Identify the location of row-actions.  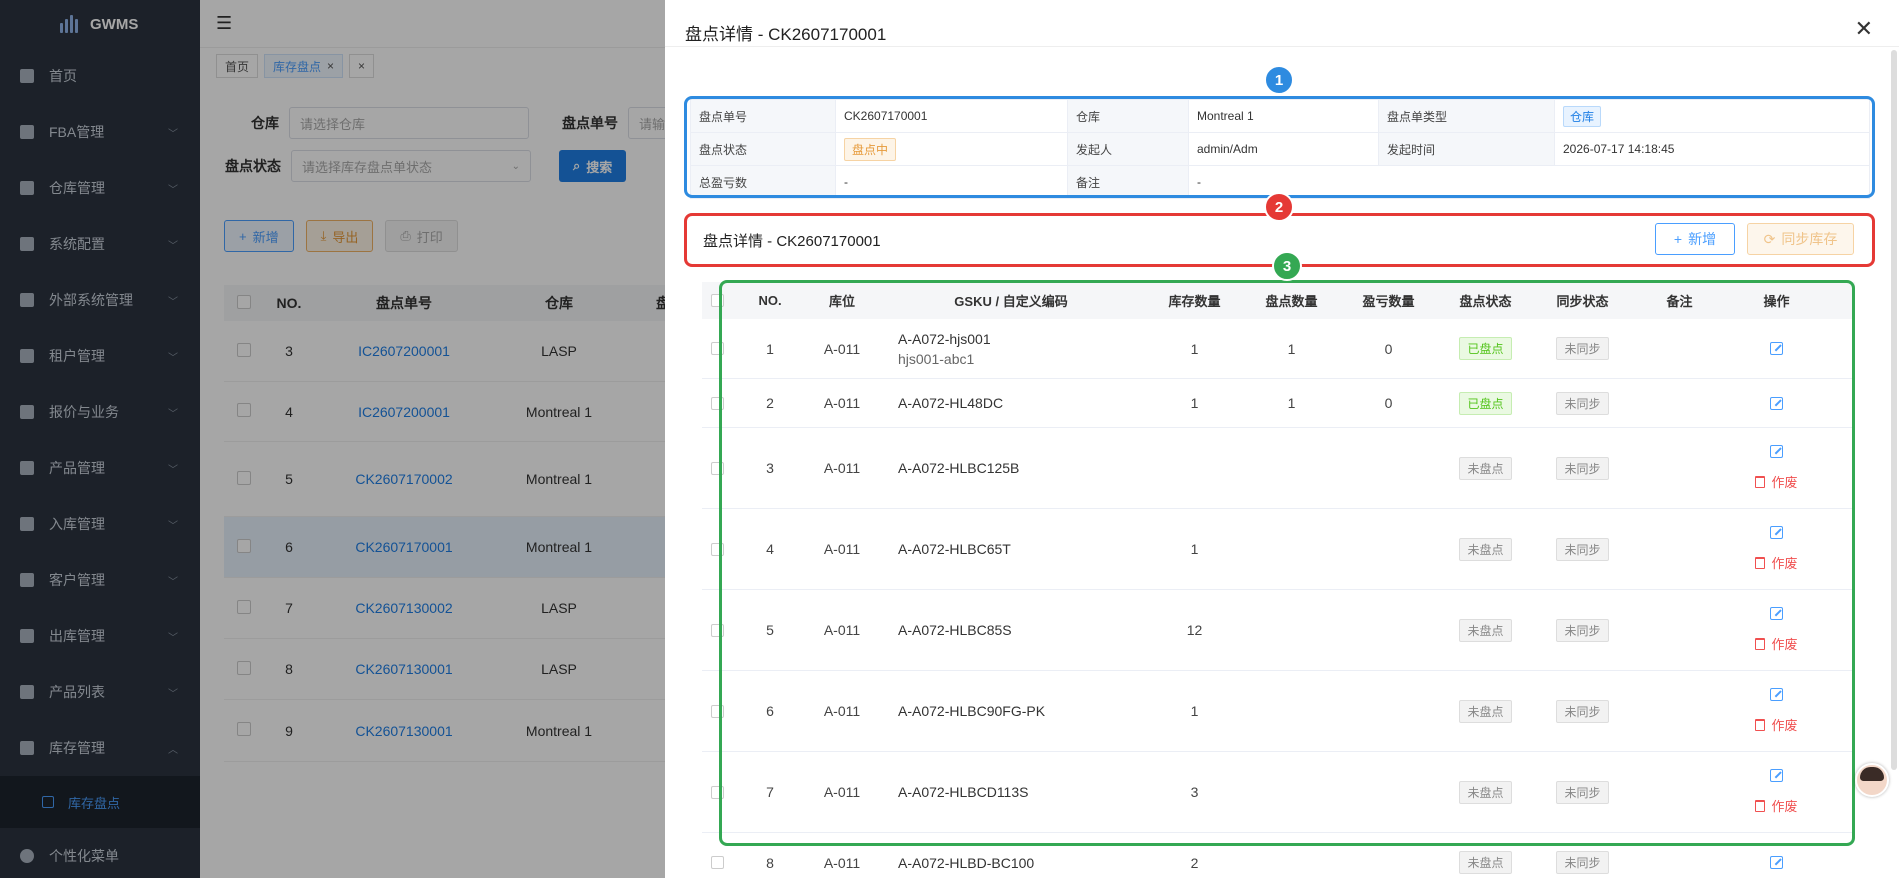
(1776, 862).